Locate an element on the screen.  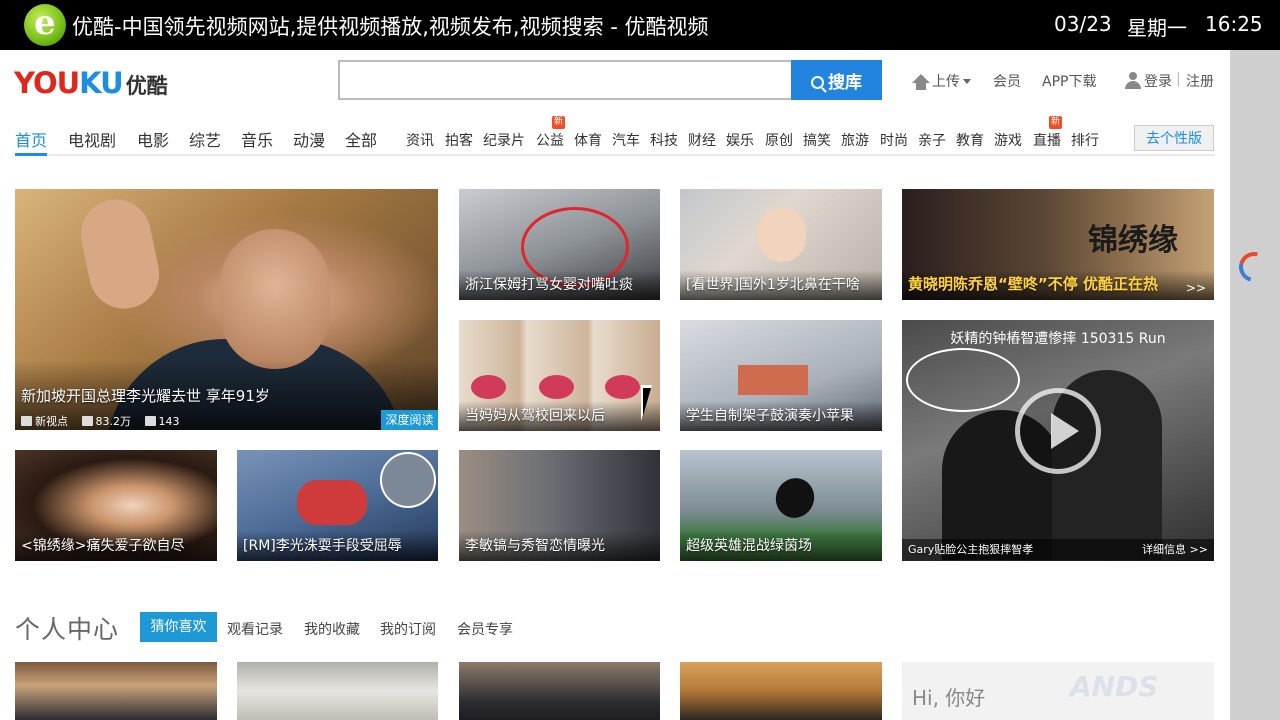
nav-sub-education: 教育 is located at coordinates (970, 140).